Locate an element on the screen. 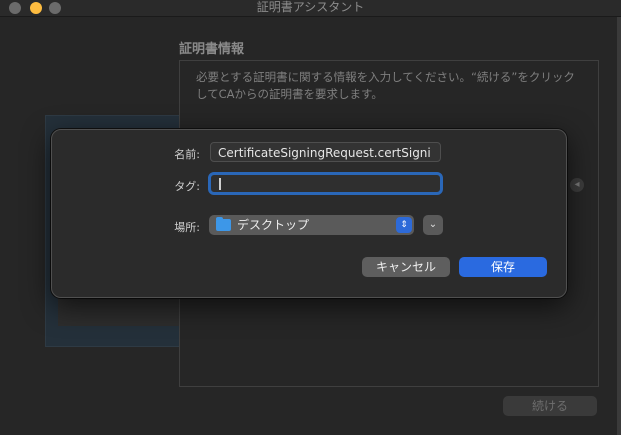 The image size is (621, 435). tags-label: タグ: is located at coordinates (187, 186).